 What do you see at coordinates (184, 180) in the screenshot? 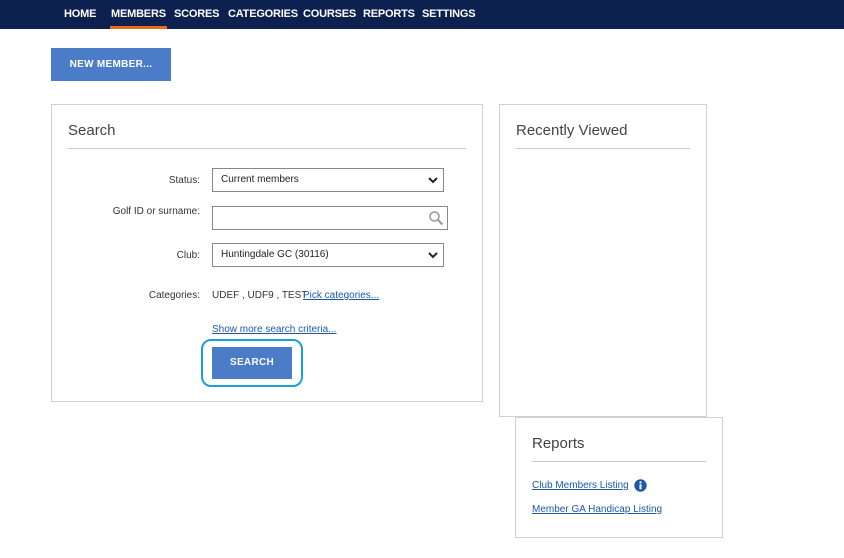
I see `status-label: Status:` at bounding box center [184, 180].